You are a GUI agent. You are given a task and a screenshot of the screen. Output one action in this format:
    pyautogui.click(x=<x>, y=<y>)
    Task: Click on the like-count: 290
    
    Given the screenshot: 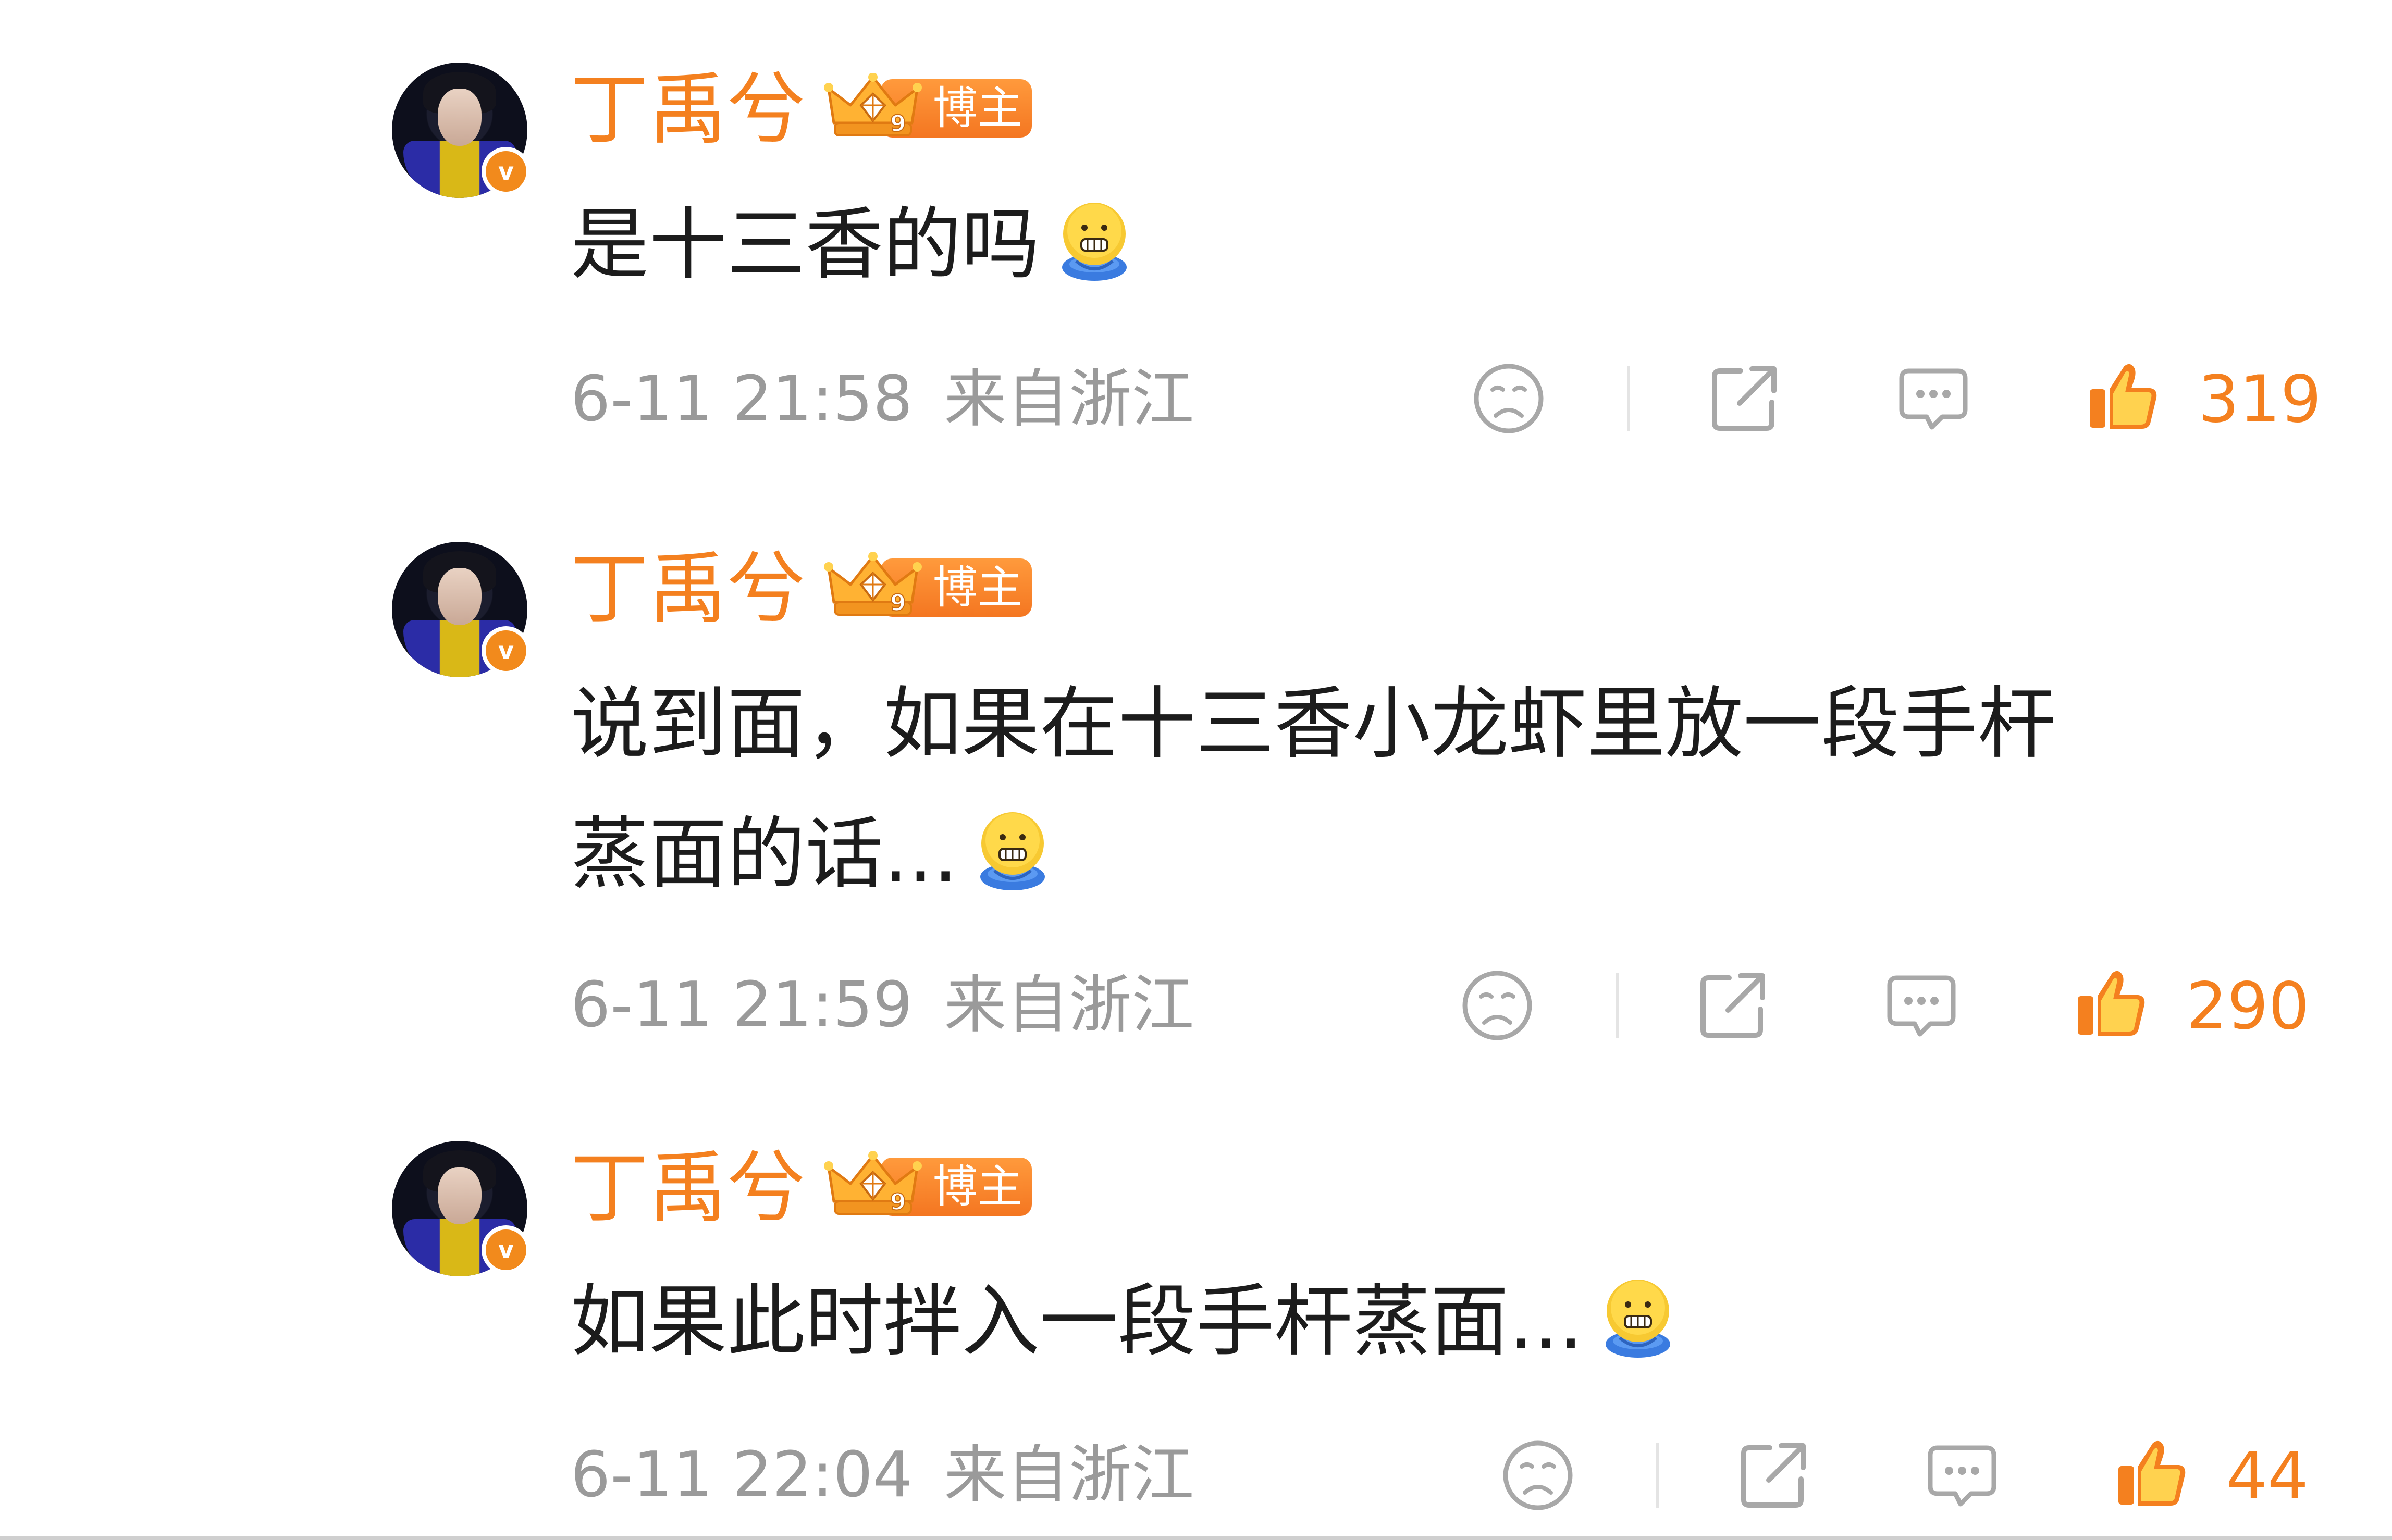 What is the action you would take?
    pyautogui.click(x=2248, y=1006)
    